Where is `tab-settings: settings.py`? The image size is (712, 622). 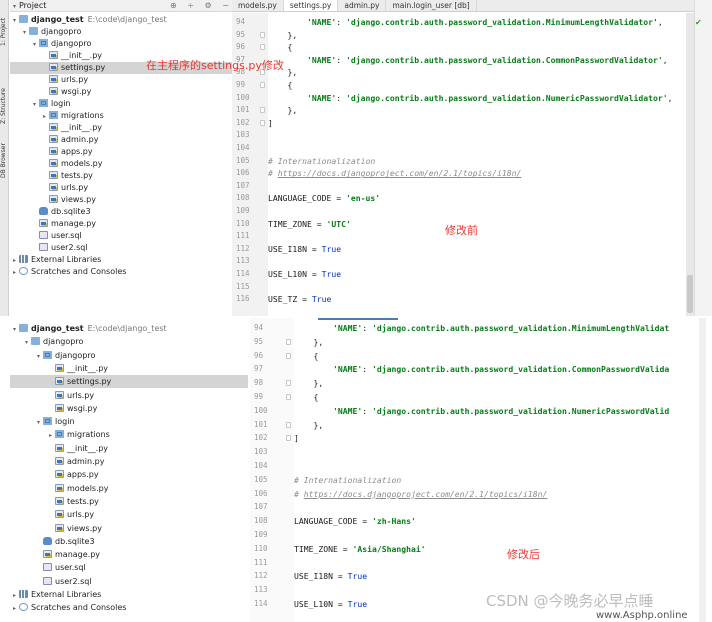 tab-settings: settings.py is located at coordinates (311, 5).